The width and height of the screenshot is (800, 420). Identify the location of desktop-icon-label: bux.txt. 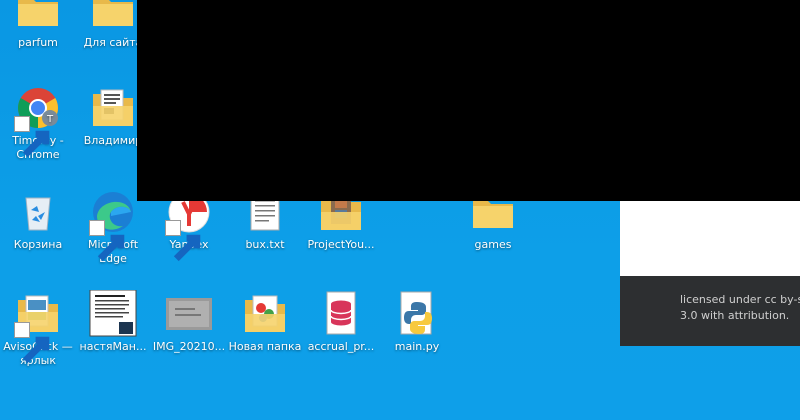
(265, 244).